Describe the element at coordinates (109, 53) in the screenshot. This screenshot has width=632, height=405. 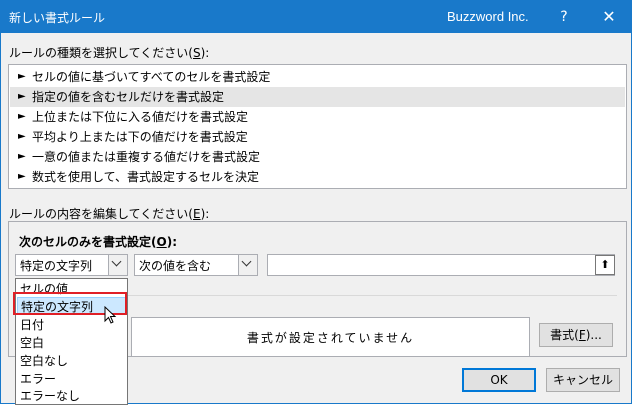
I see `rule-type-label: ルールの種類を選択してください(S):` at that location.